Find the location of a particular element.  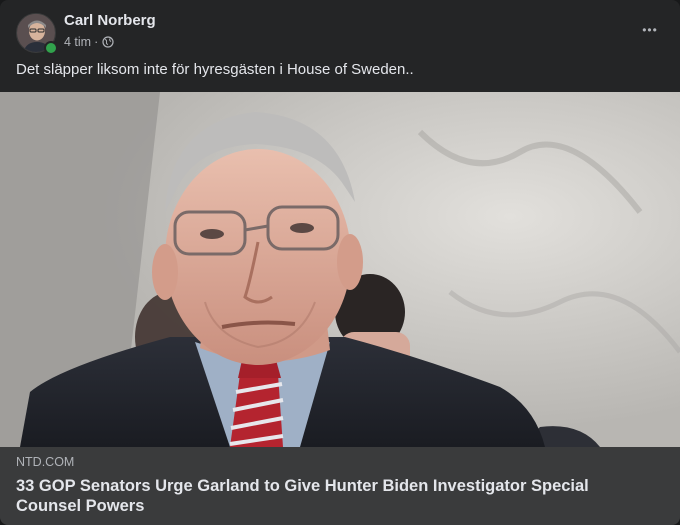

more-icon: ••• is located at coordinates (650, 30).